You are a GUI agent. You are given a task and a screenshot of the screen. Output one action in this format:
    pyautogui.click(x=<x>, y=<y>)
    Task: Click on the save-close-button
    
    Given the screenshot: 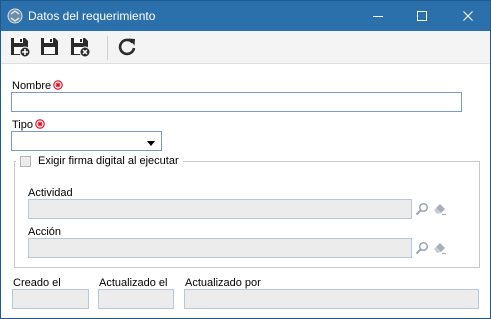 What is the action you would take?
    pyautogui.click(x=80, y=47)
    